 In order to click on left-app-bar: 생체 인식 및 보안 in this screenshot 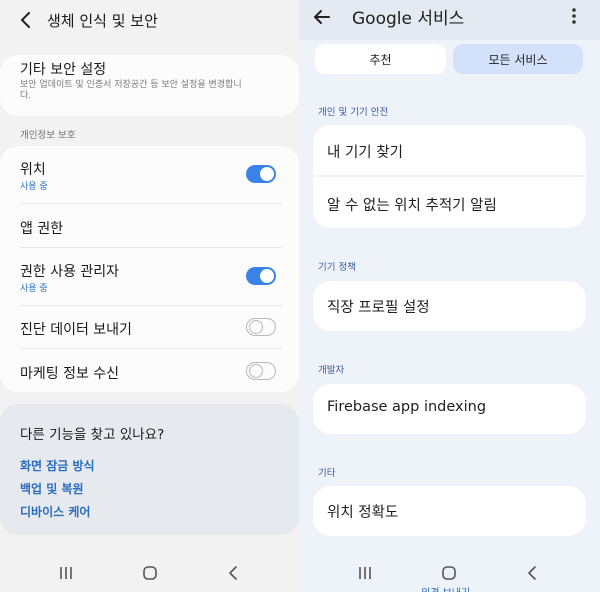, I will do `click(149, 20)`.